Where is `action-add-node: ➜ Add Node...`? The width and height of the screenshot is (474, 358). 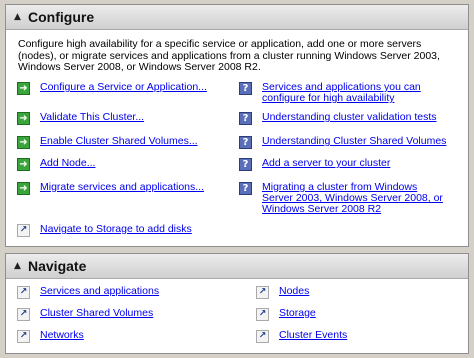 action-add-node: ➜ Add Node... is located at coordinates (56, 164).